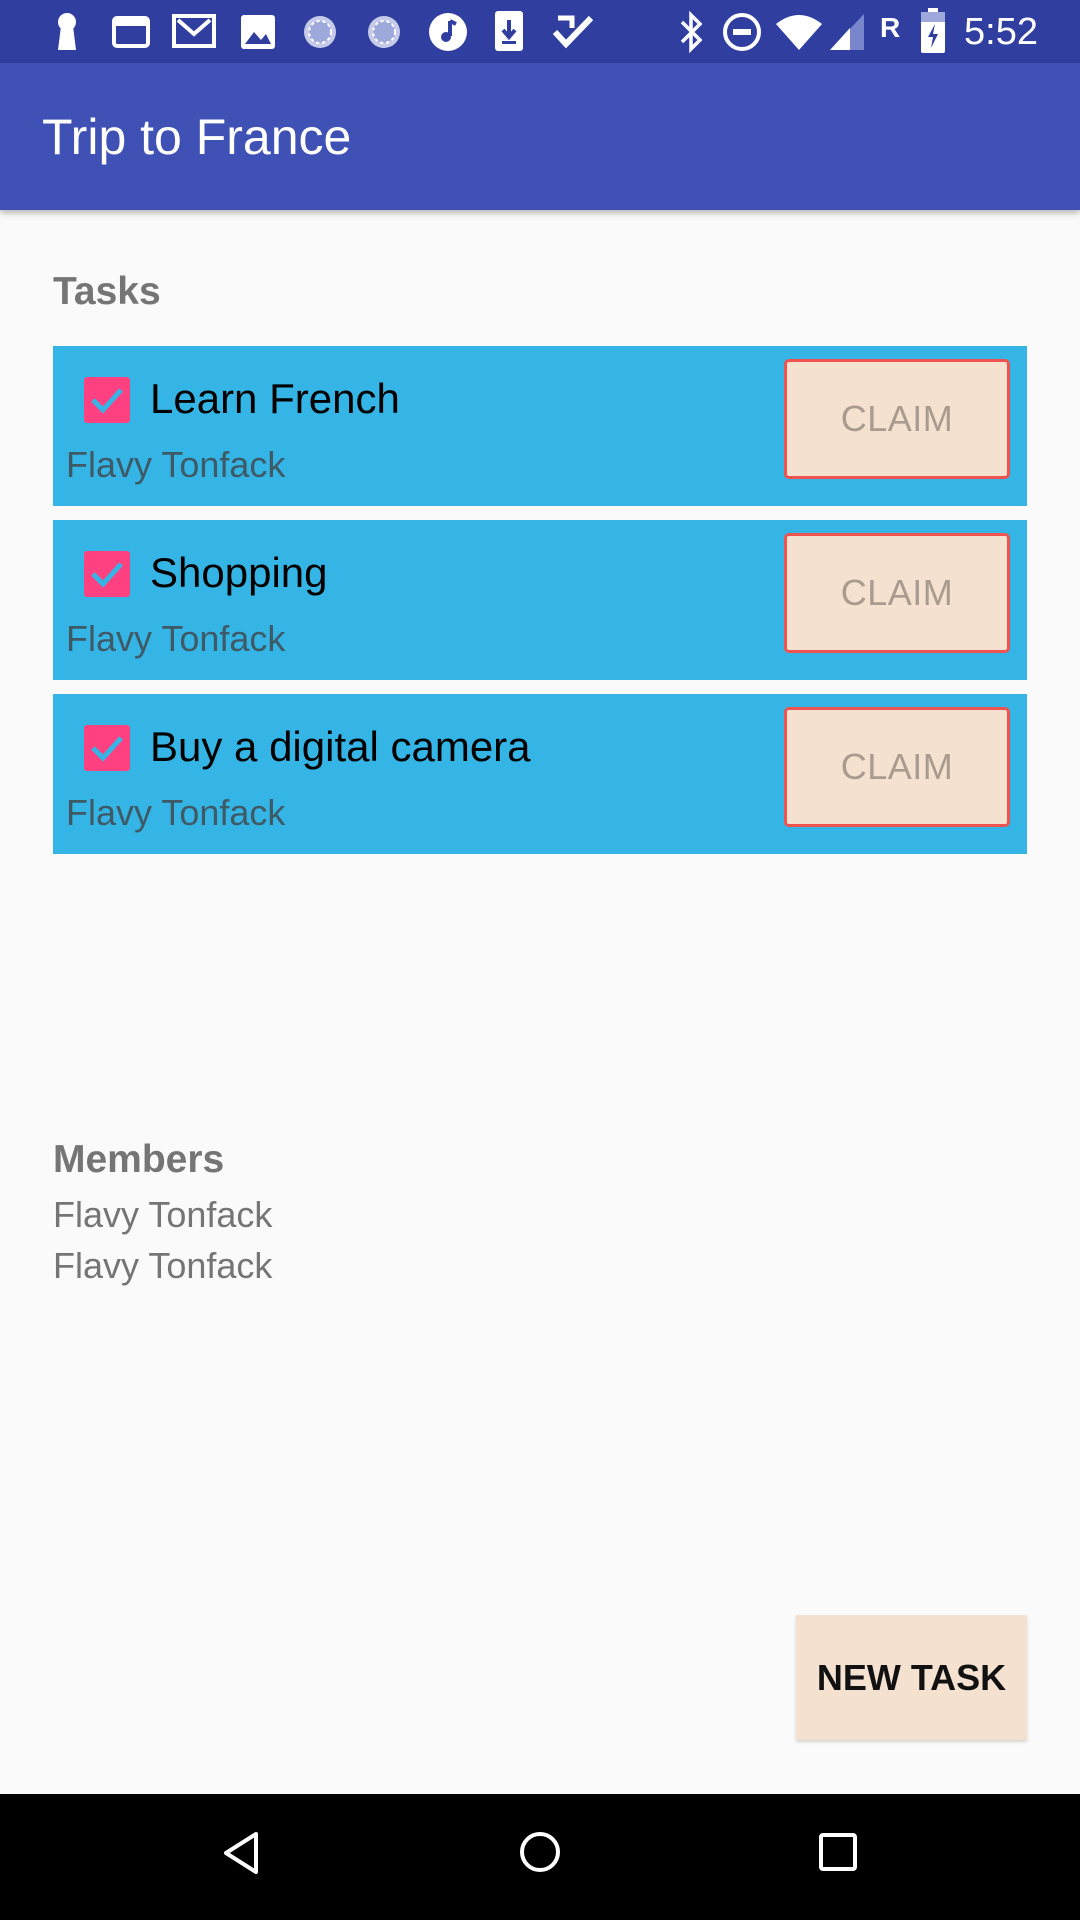 The width and height of the screenshot is (1080, 1920). I want to click on recents-icon, so click(838, 1852).